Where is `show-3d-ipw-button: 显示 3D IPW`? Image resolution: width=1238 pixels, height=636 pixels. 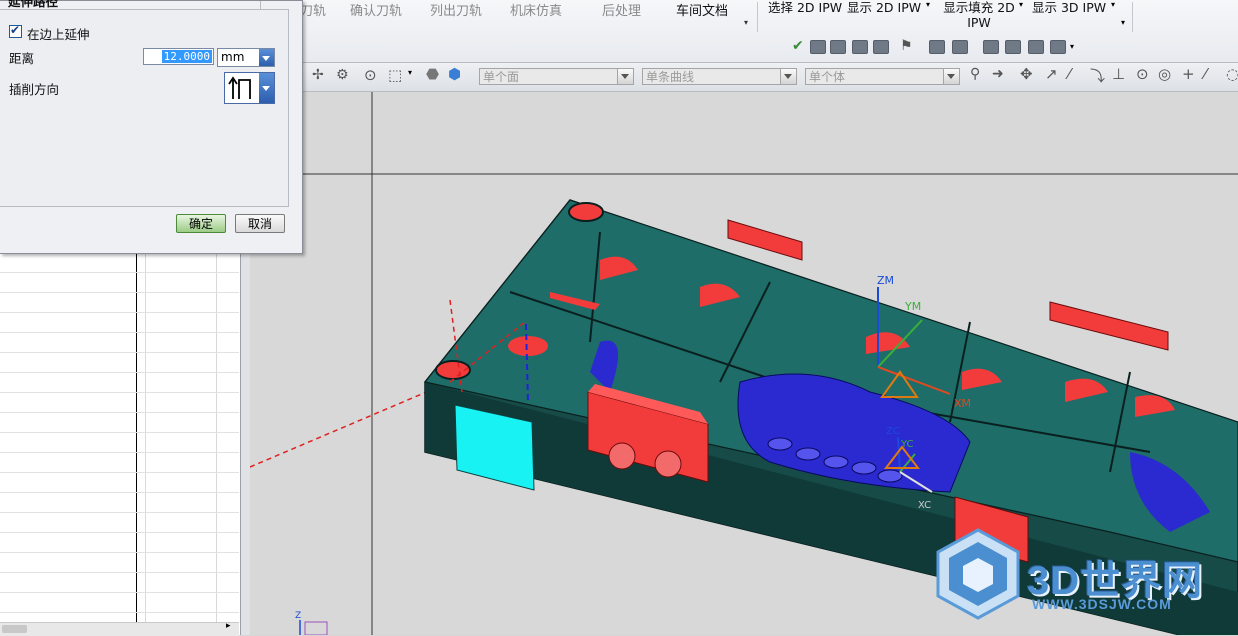
show-3d-ipw-button: 显示 3D IPW is located at coordinates (1069, 7).